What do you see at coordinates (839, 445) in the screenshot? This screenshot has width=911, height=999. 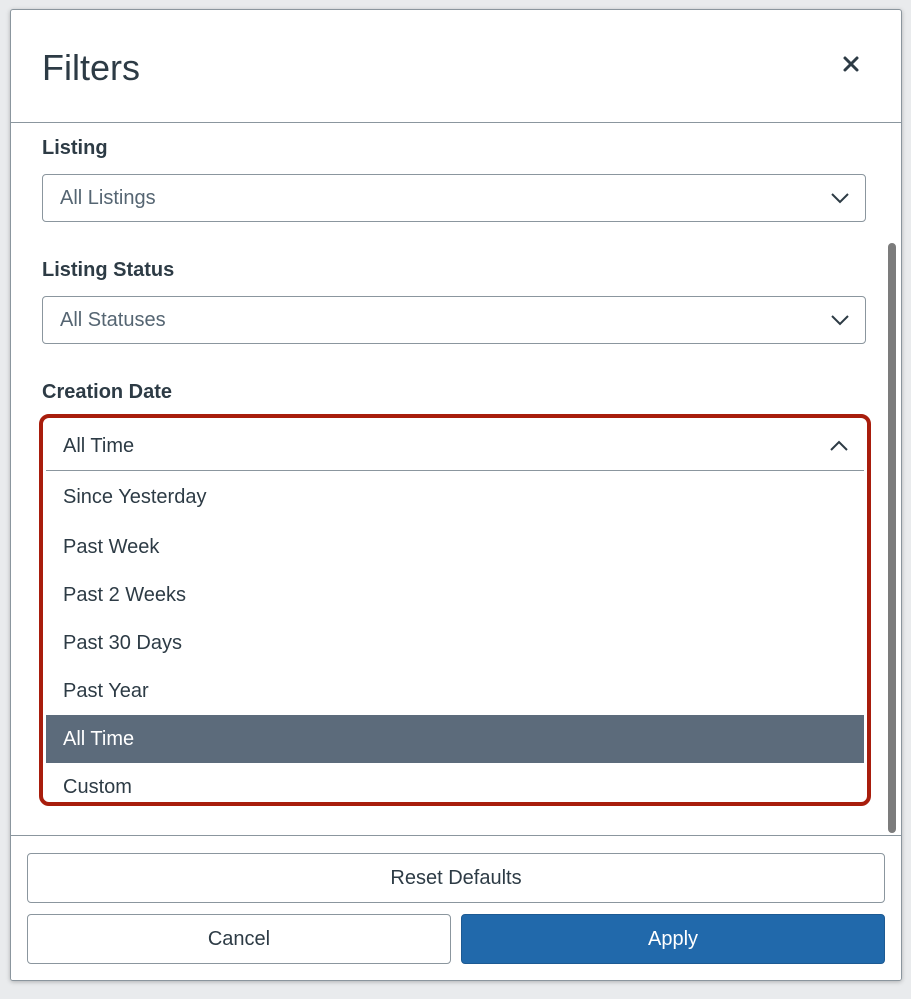 I see `chevron-up-icon` at bounding box center [839, 445].